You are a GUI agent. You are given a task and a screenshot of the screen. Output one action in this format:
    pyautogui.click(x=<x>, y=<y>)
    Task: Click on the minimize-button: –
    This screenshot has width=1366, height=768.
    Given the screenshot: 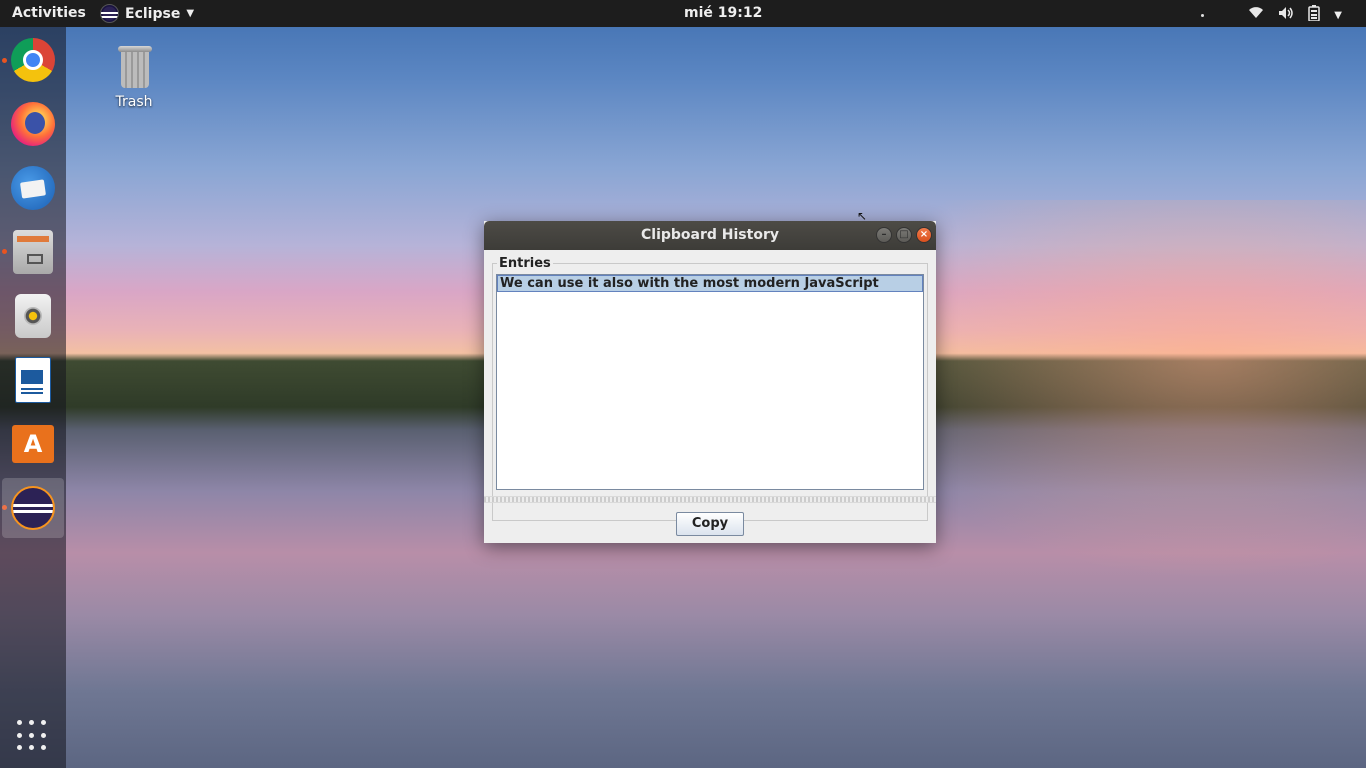 What is the action you would take?
    pyautogui.click(x=884, y=235)
    